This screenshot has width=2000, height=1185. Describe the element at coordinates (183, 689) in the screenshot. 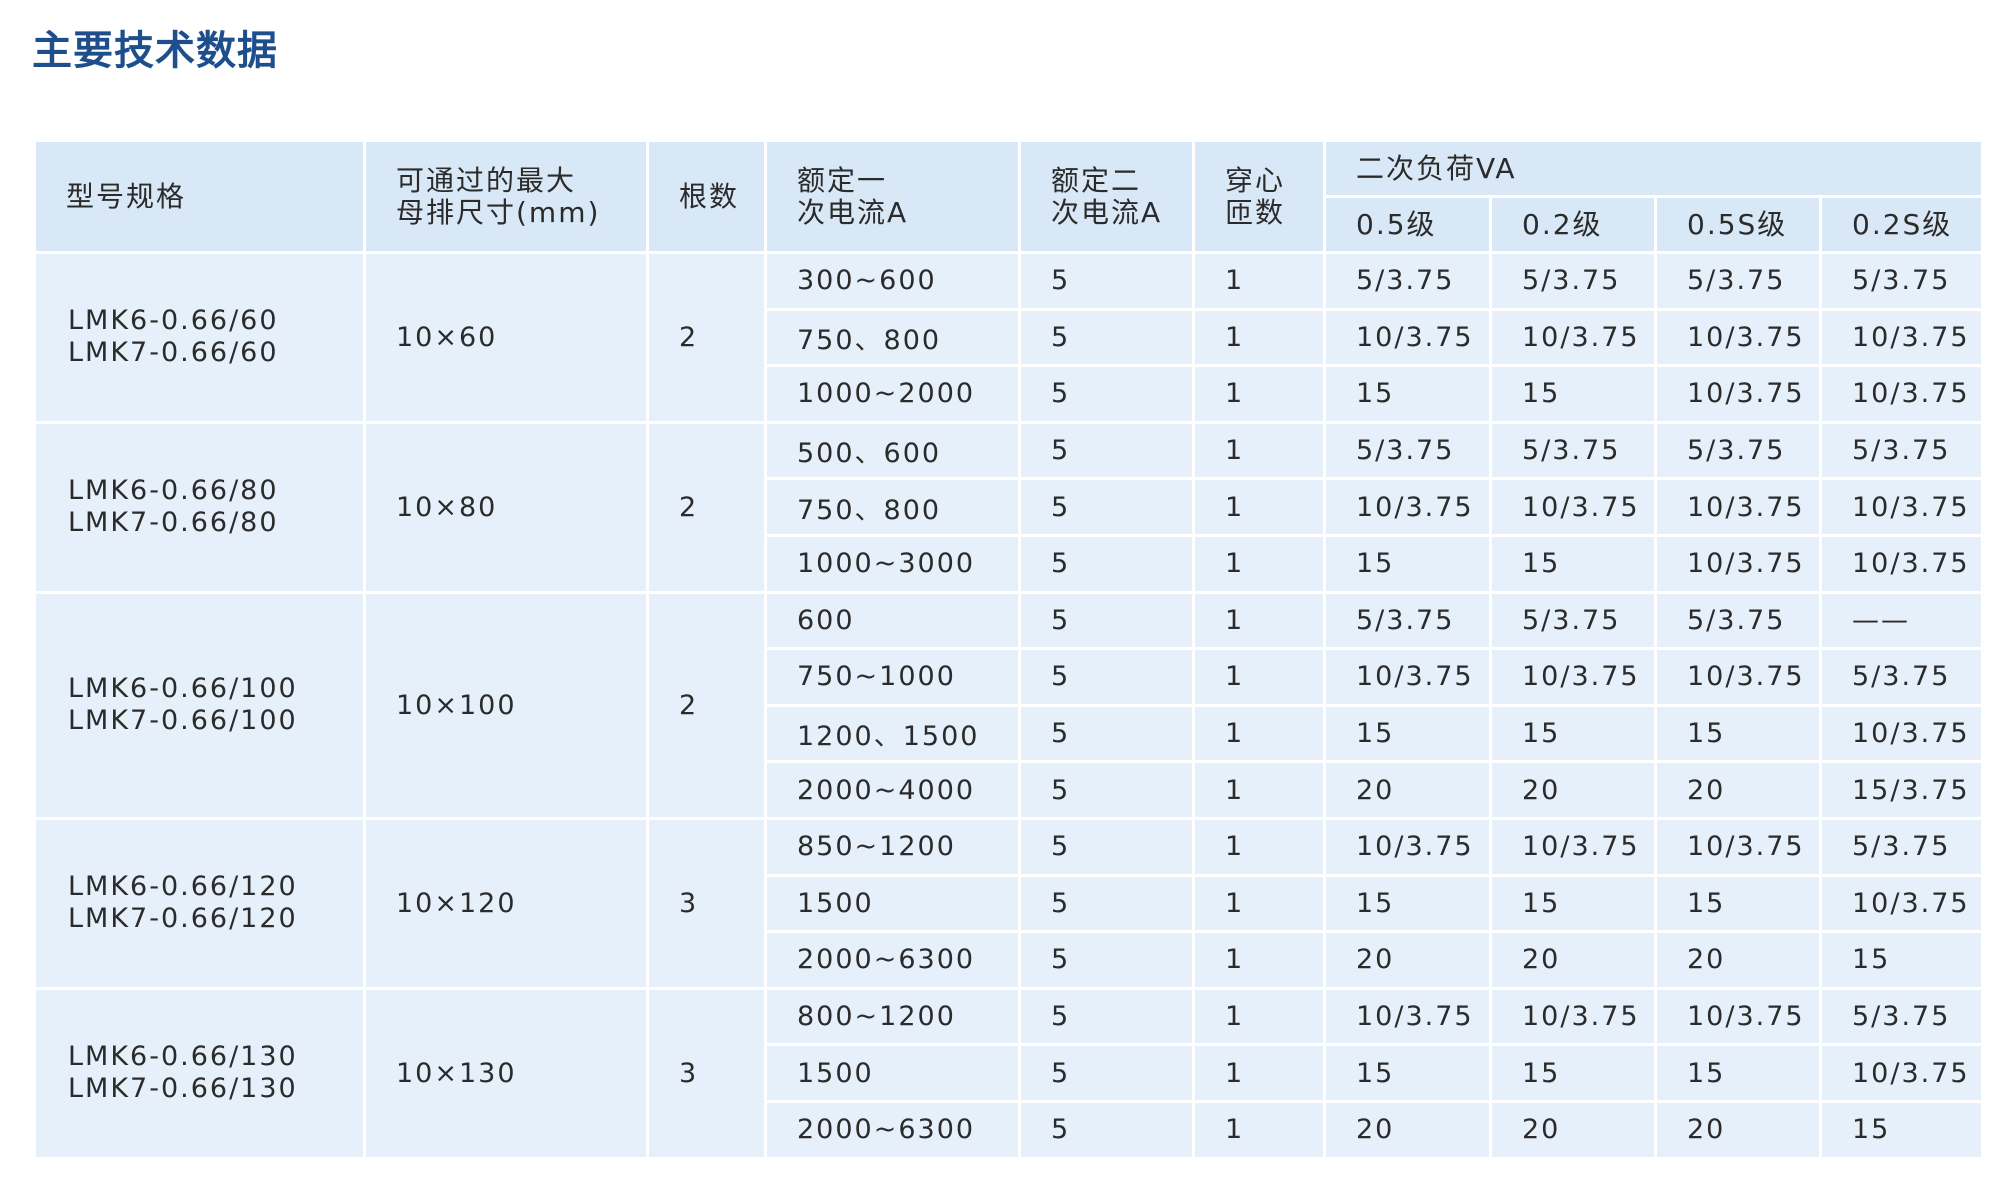

I see `model-name: LMK6-0.66/100` at that location.